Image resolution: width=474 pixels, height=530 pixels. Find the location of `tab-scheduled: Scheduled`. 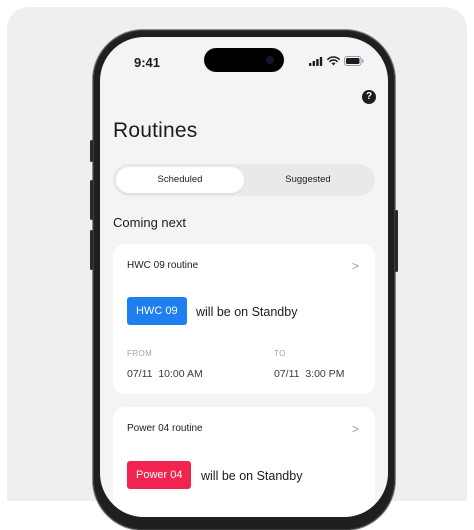

tab-scheduled: Scheduled is located at coordinates (180, 180).